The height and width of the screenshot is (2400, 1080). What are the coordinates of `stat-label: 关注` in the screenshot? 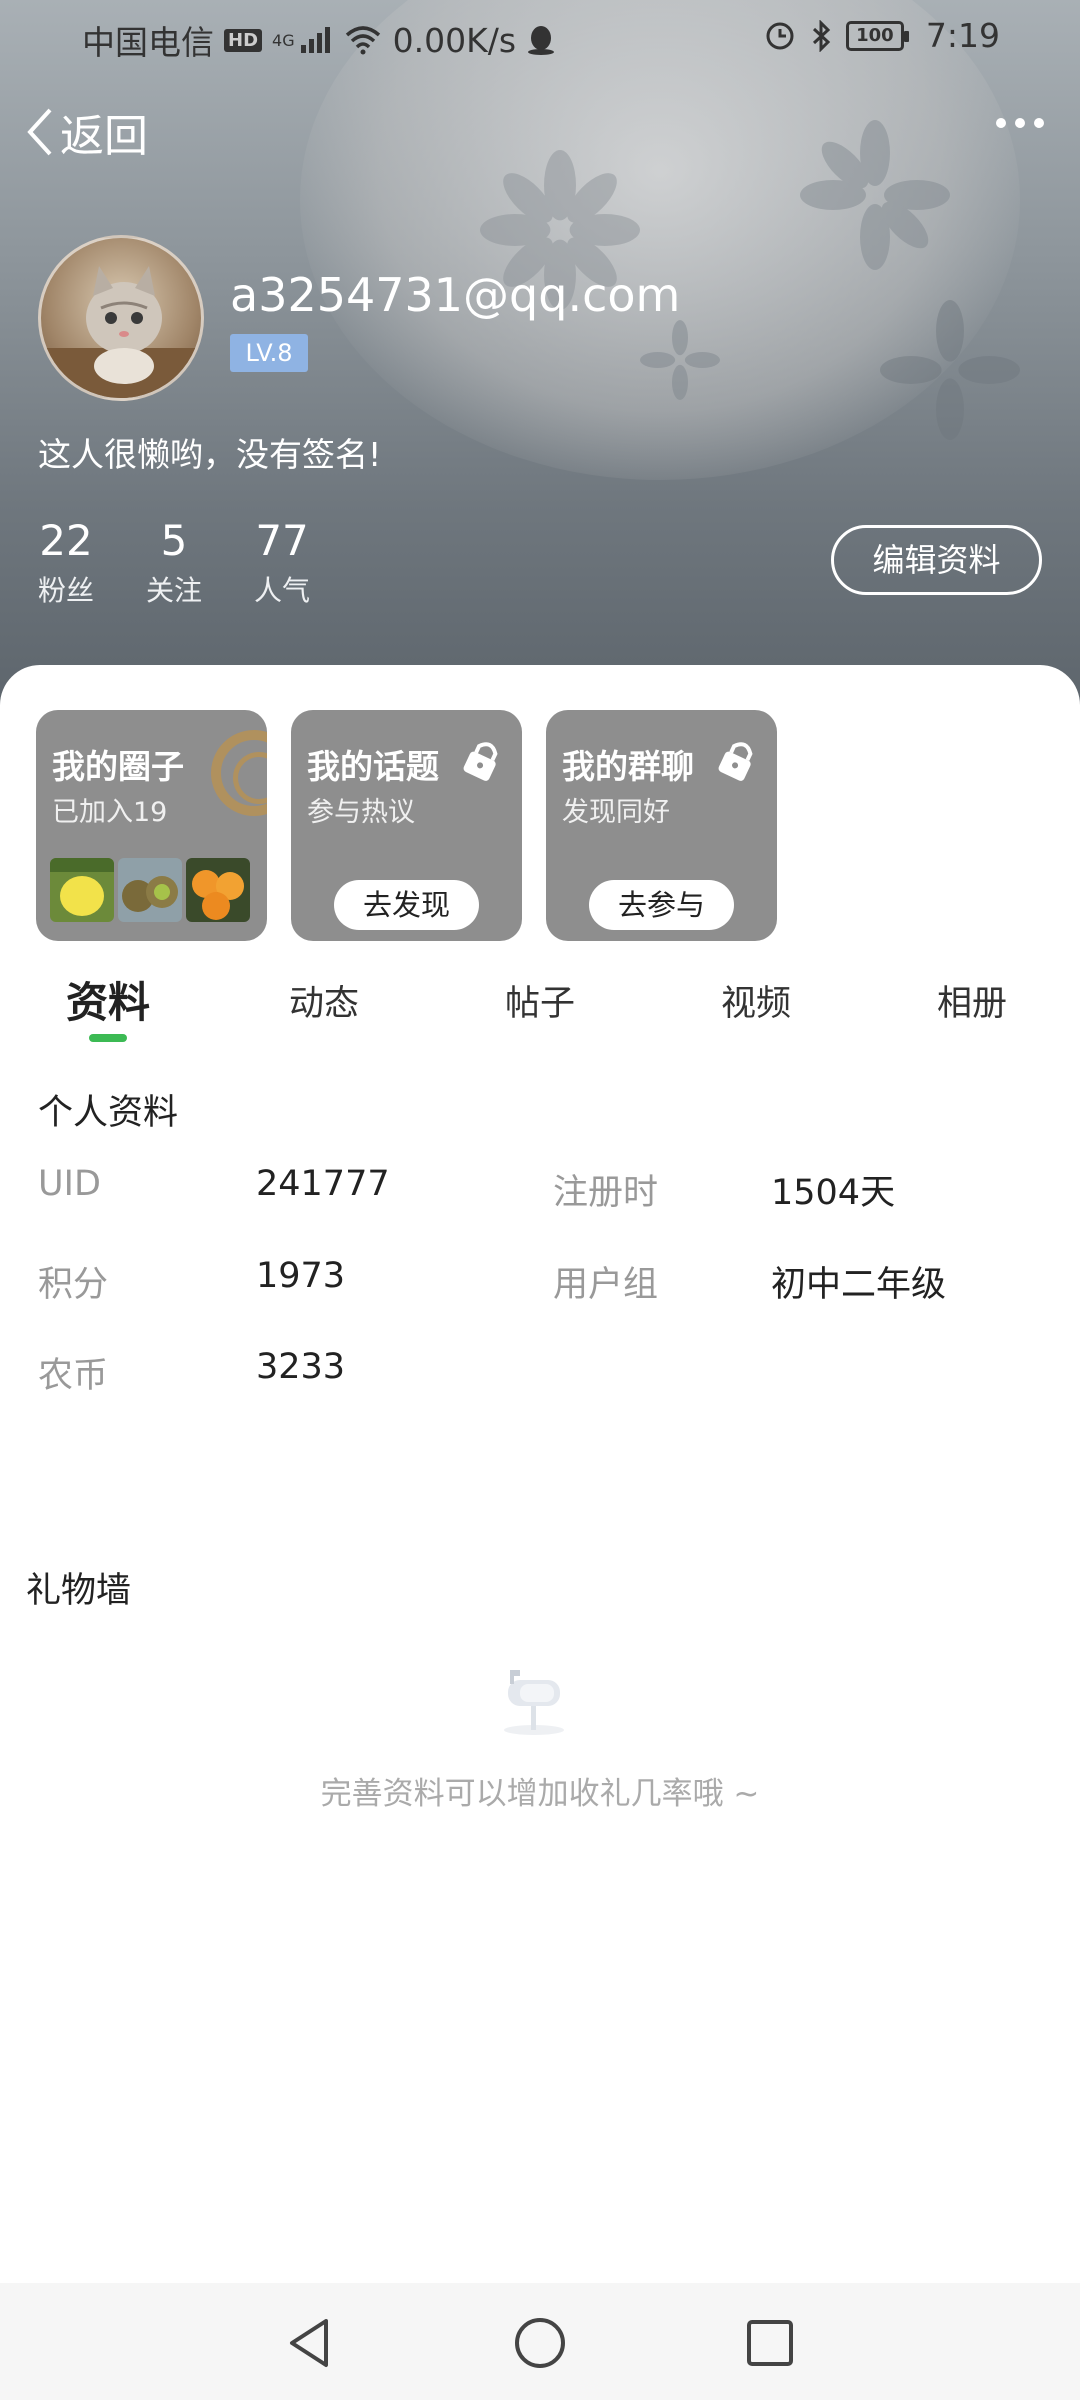 It's located at (174, 590).